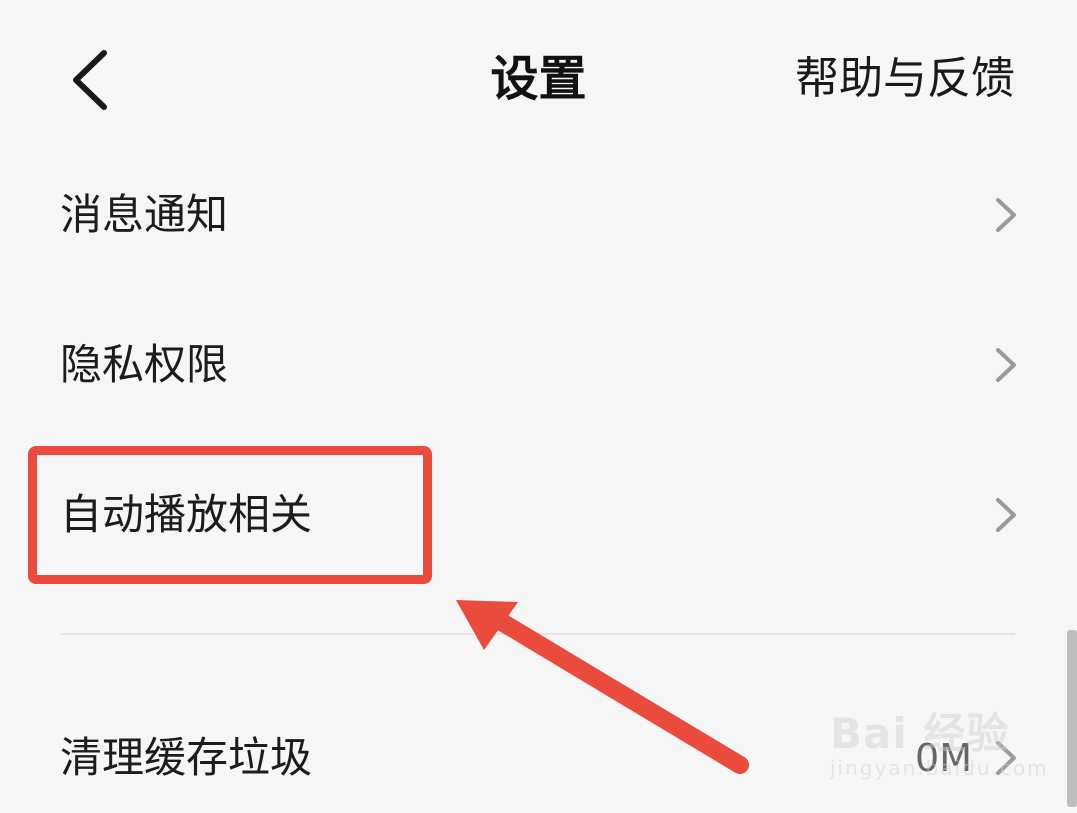 The width and height of the screenshot is (1077, 813). What do you see at coordinates (186, 514) in the screenshot?
I see `settings-item-label: 自动播放相关` at bounding box center [186, 514].